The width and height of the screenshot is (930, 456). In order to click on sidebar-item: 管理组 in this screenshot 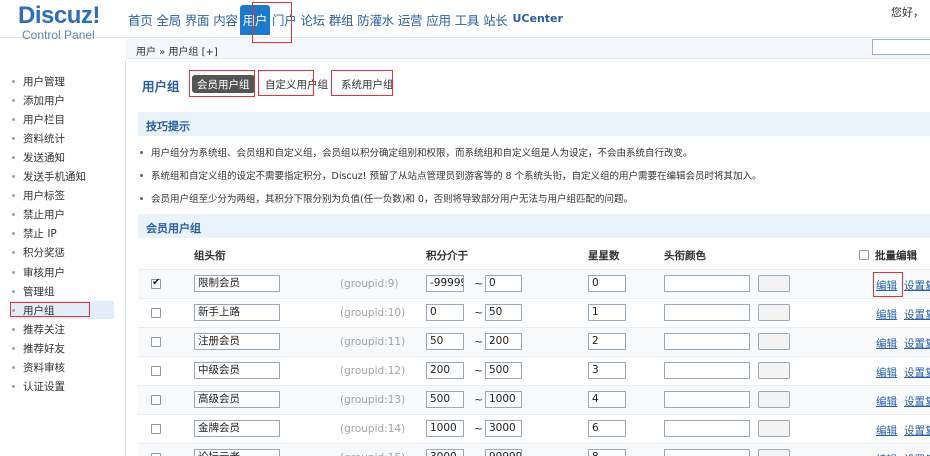, I will do `click(33, 291)`.